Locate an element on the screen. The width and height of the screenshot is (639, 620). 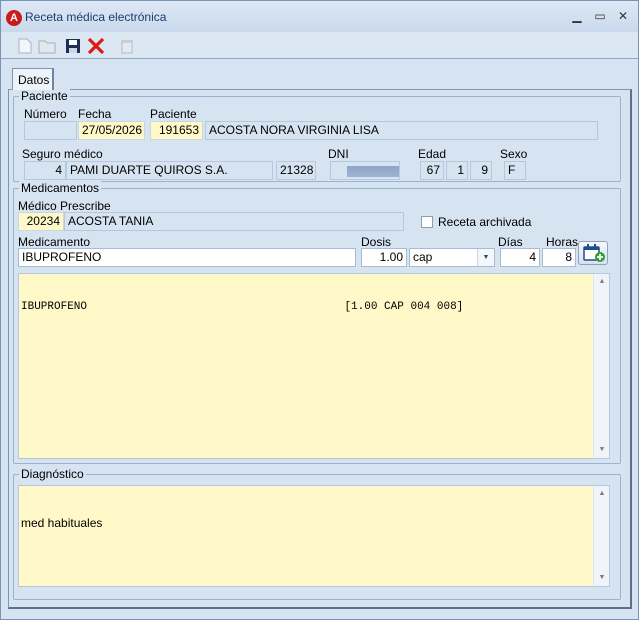
receta-archivada-checkbox is located at coordinates (427, 222).